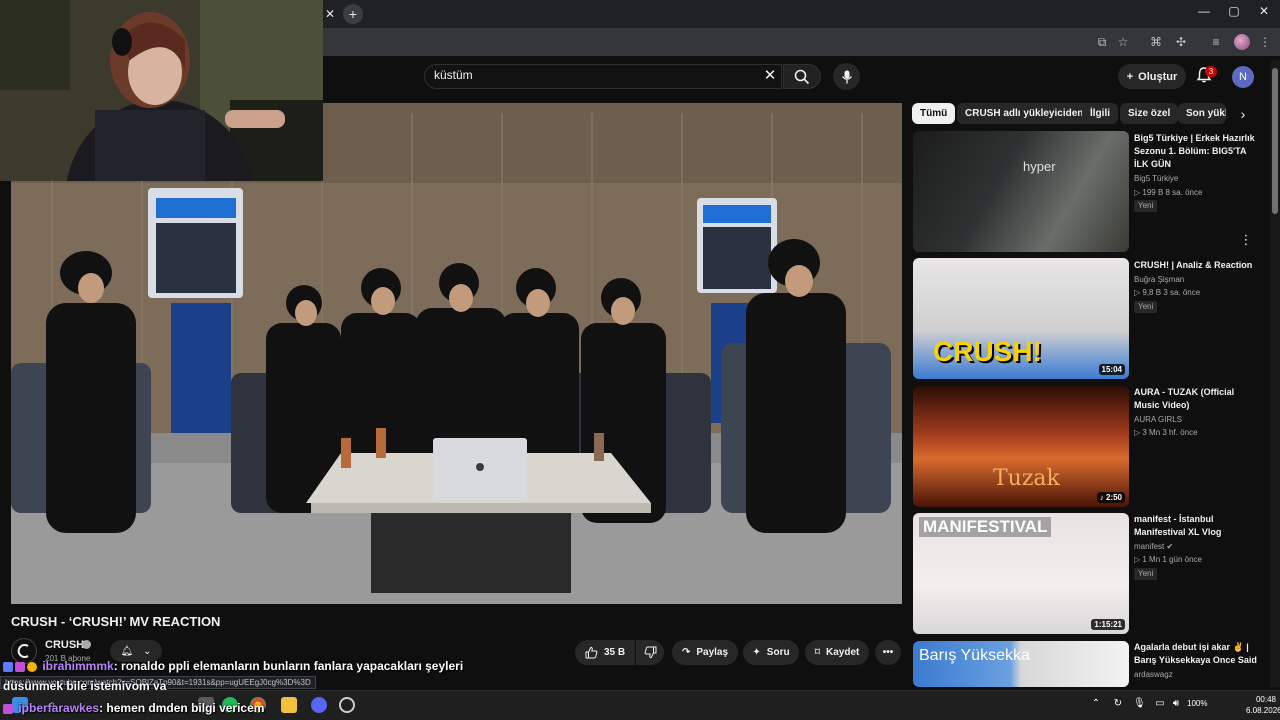 This screenshot has width=1280, height=720. I want to click on chip-recently-uploaded: Son yükl, so click(1202, 113).